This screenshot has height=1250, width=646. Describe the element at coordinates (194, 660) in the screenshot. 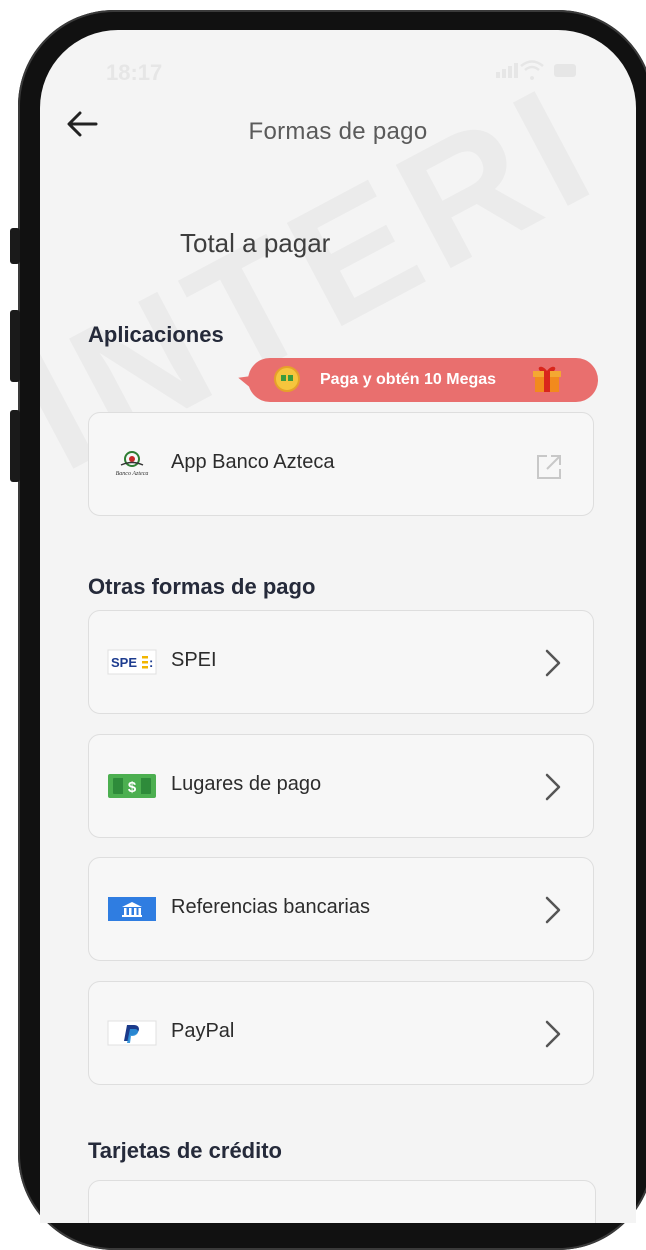

I see `card-label: SPEI` at that location.